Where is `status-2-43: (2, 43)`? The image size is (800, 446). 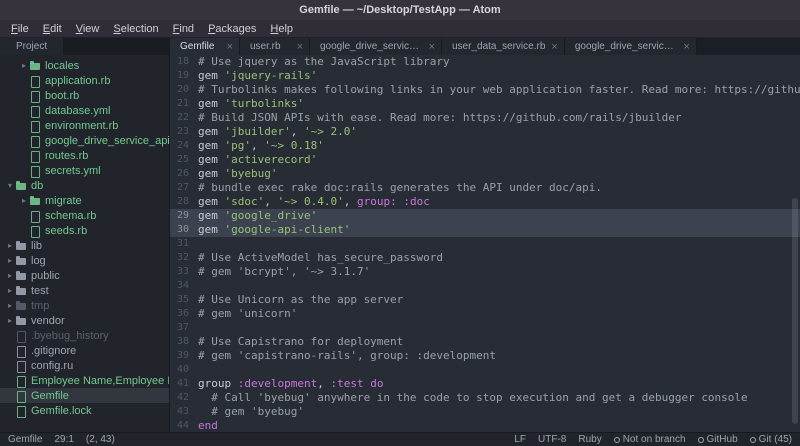
status-2-43: (2, 43) is located at coordinates (100, 439).